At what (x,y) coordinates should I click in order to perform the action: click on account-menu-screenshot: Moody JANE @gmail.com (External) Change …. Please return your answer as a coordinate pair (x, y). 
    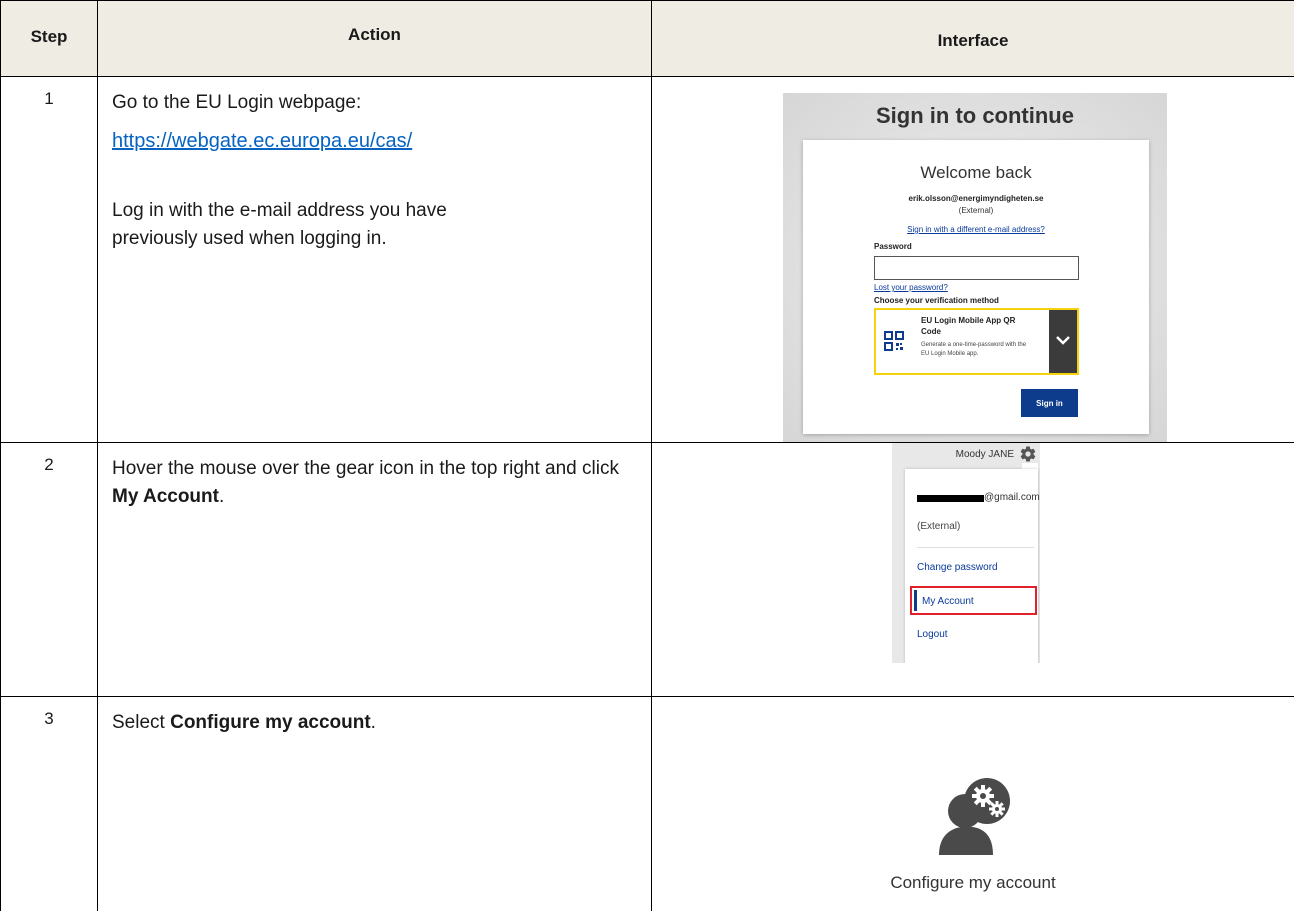
    Looking at the image, I should click on (966, 553).